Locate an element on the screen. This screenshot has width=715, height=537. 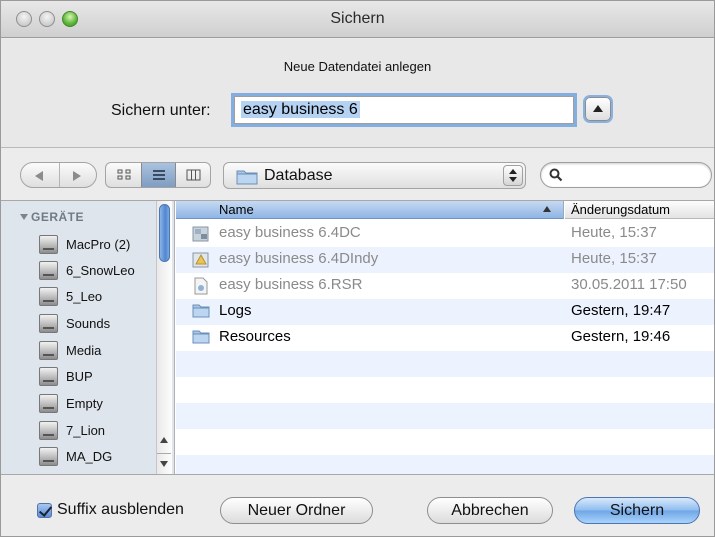
file-name: Logs is located at coordinates (235, 310).